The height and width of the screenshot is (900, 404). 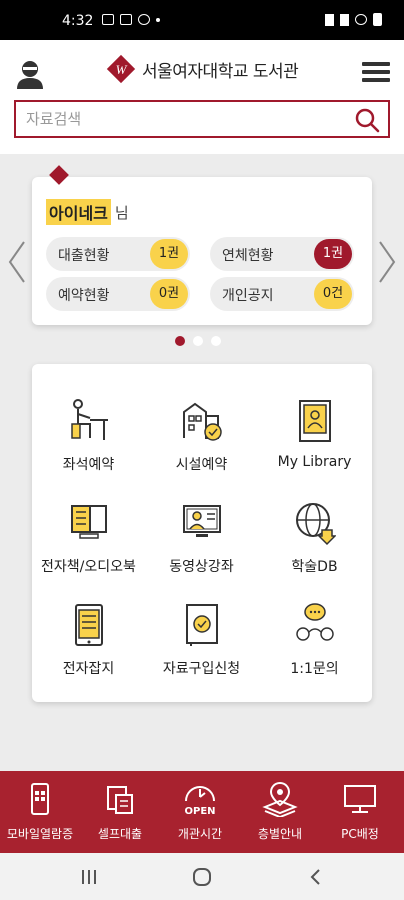 I want to click on nav-label: 셀프대출, so click(x=120, y=834).